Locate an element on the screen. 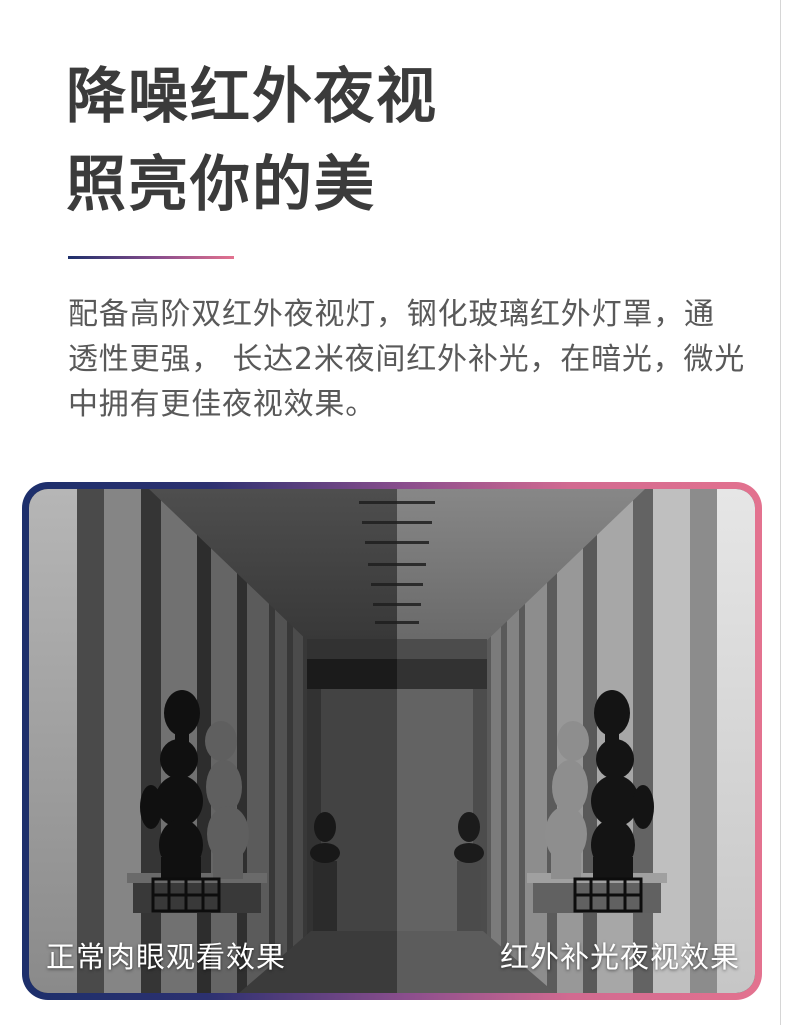 This screenshot has width=792, height=1025. page-title: 降噪红外夜视 照亮你的美 is located at coordinates (252, 141).